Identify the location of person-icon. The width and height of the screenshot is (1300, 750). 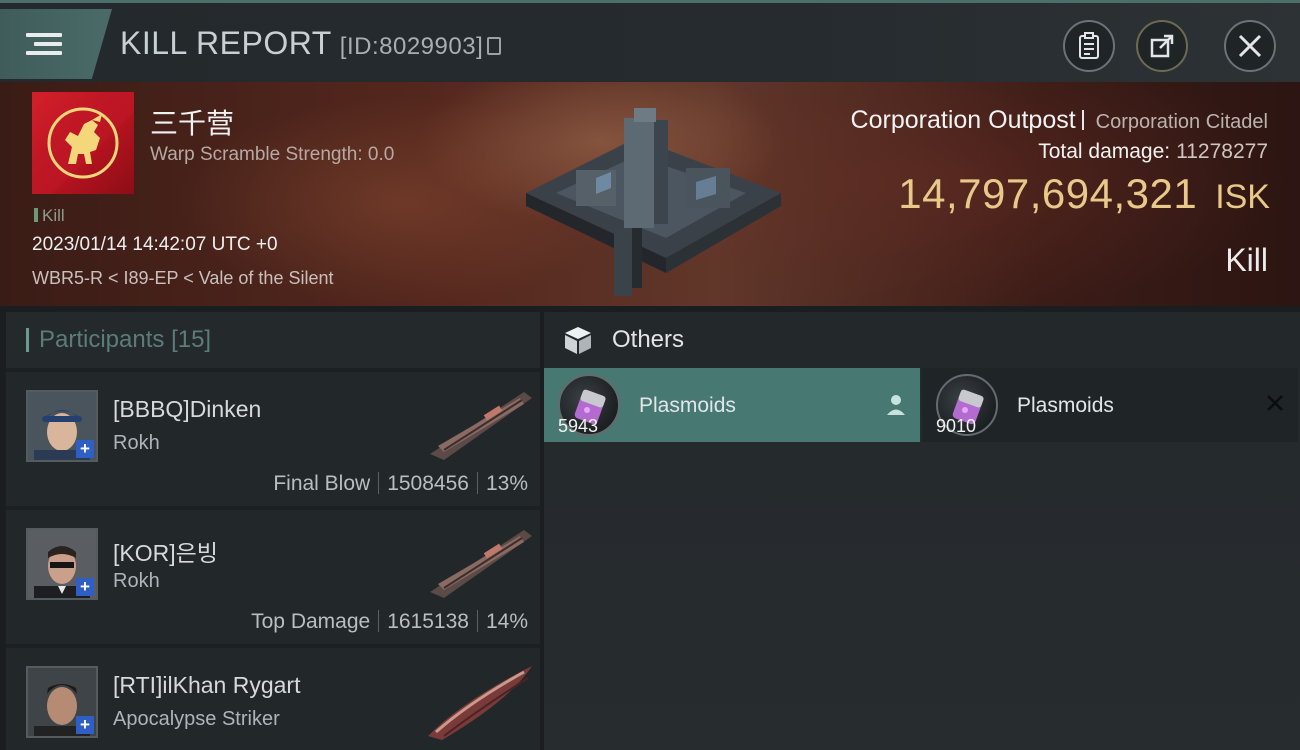
(896, 405).